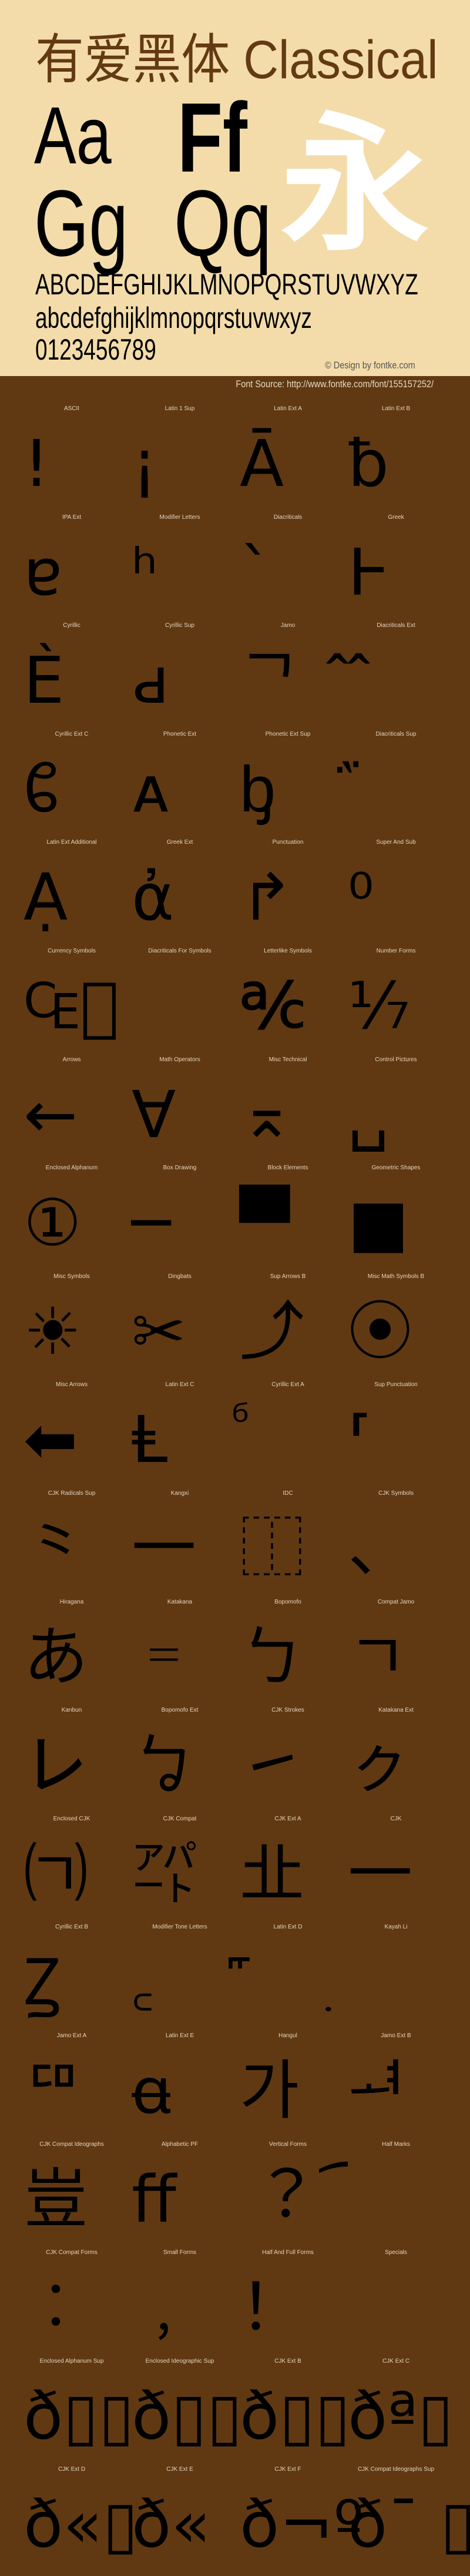 The image size is (470, 2576). I want to click on block-label: Compat Jamo, so click(396, 1601).